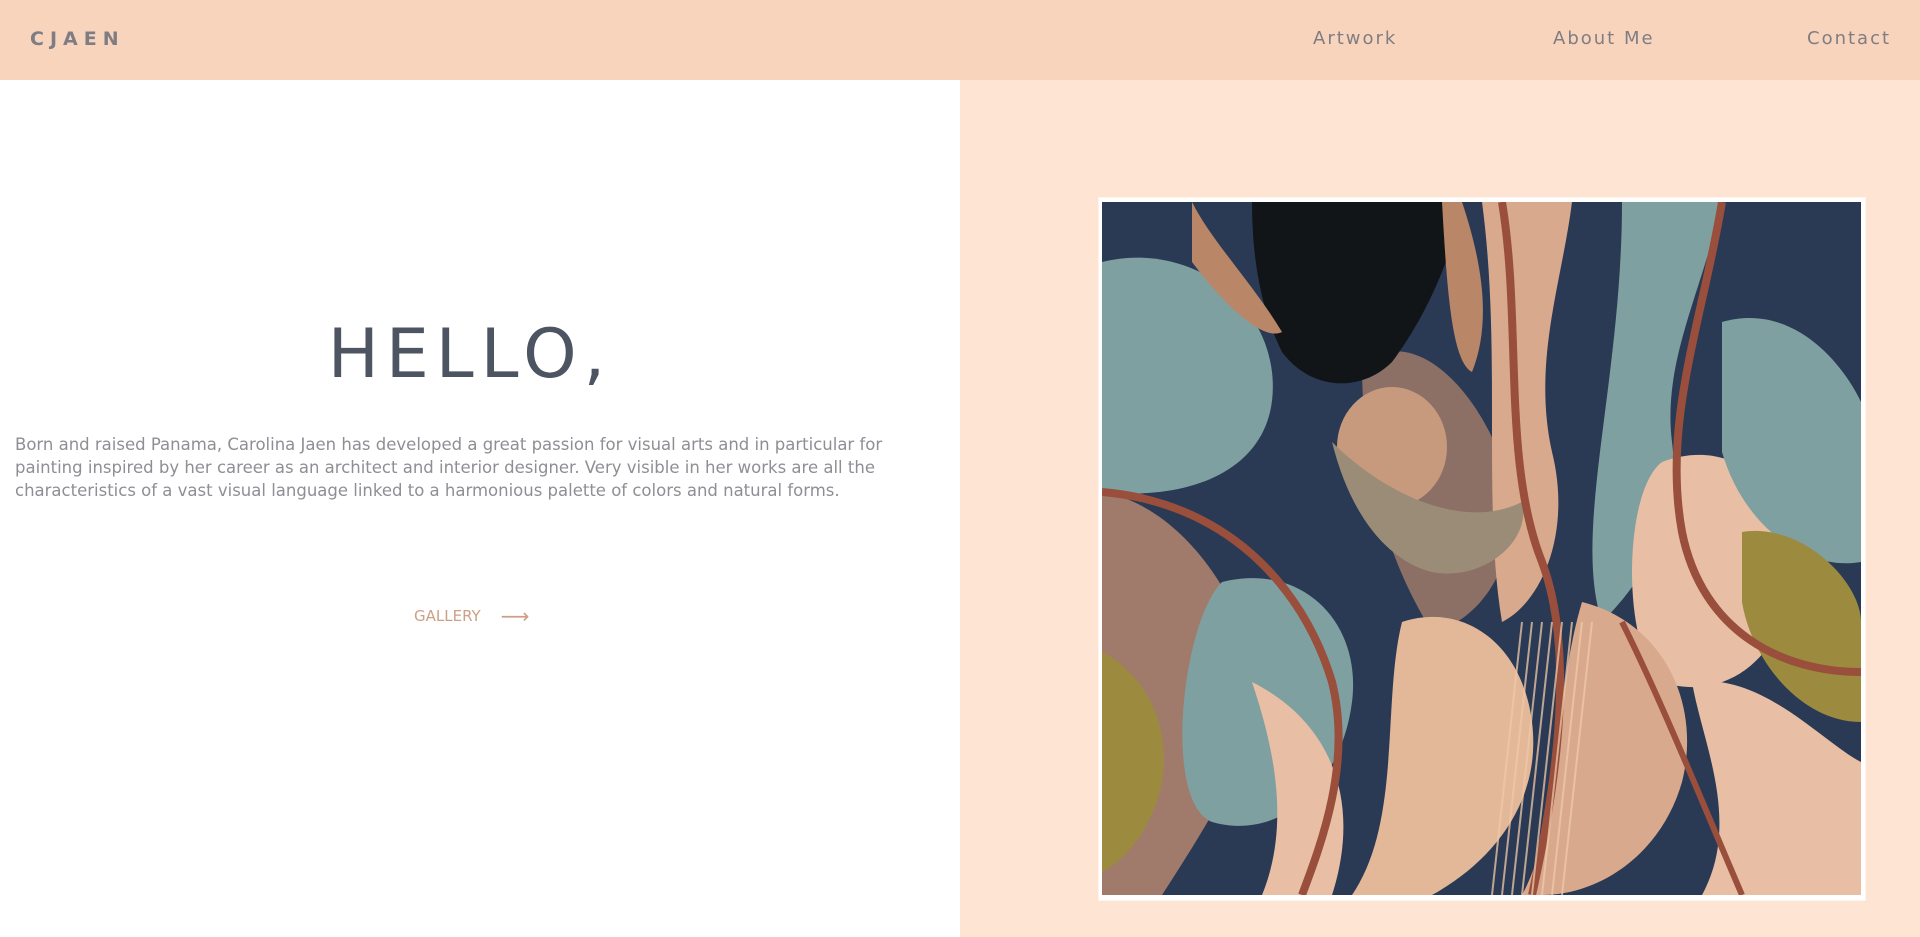  Describe the element at coordinates (1604, 38) in the screenshot. I see `nav-link-about-me: About Me` at that location.